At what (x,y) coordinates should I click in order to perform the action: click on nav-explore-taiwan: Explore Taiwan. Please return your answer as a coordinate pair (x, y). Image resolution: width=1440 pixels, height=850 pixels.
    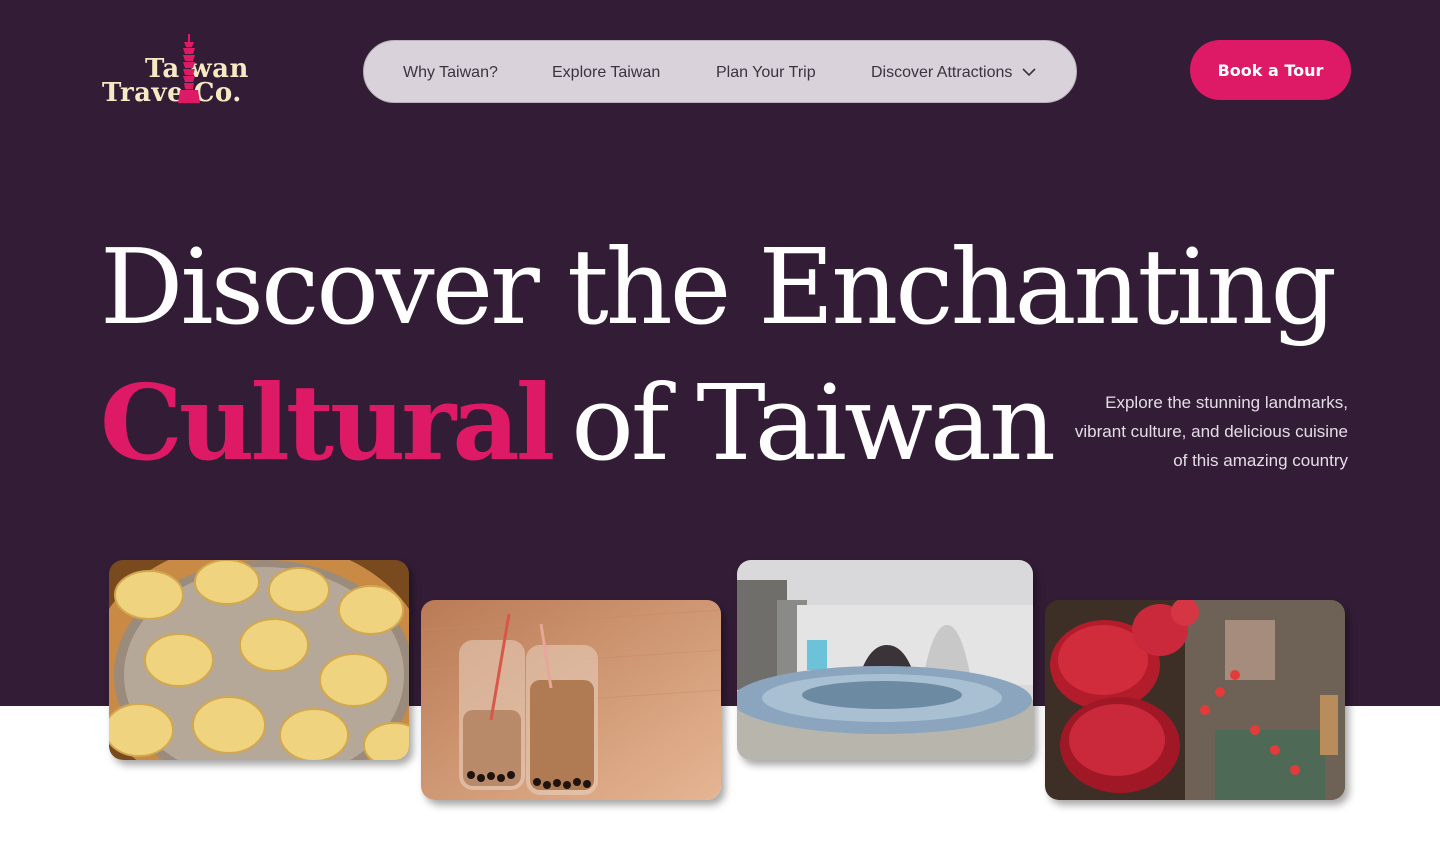
    Looking at the image, I should click on (606, 72).